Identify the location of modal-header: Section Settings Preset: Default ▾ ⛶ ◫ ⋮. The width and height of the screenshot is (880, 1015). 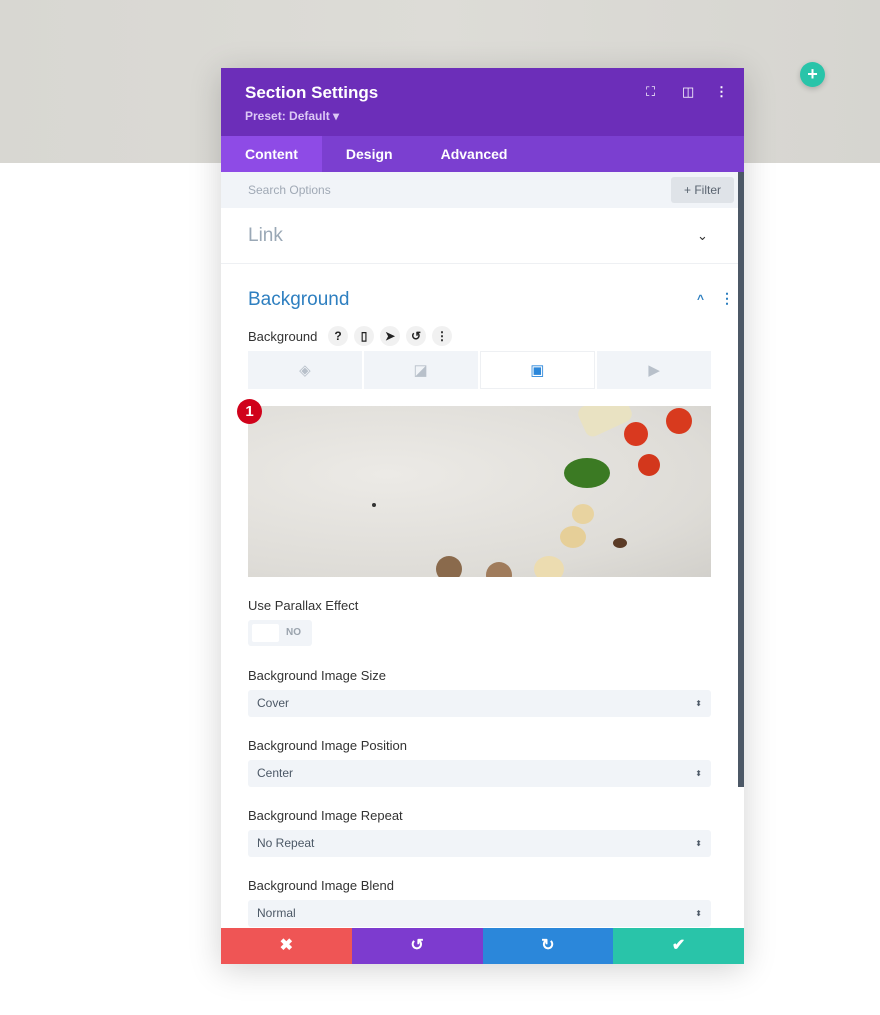
(482, 102).